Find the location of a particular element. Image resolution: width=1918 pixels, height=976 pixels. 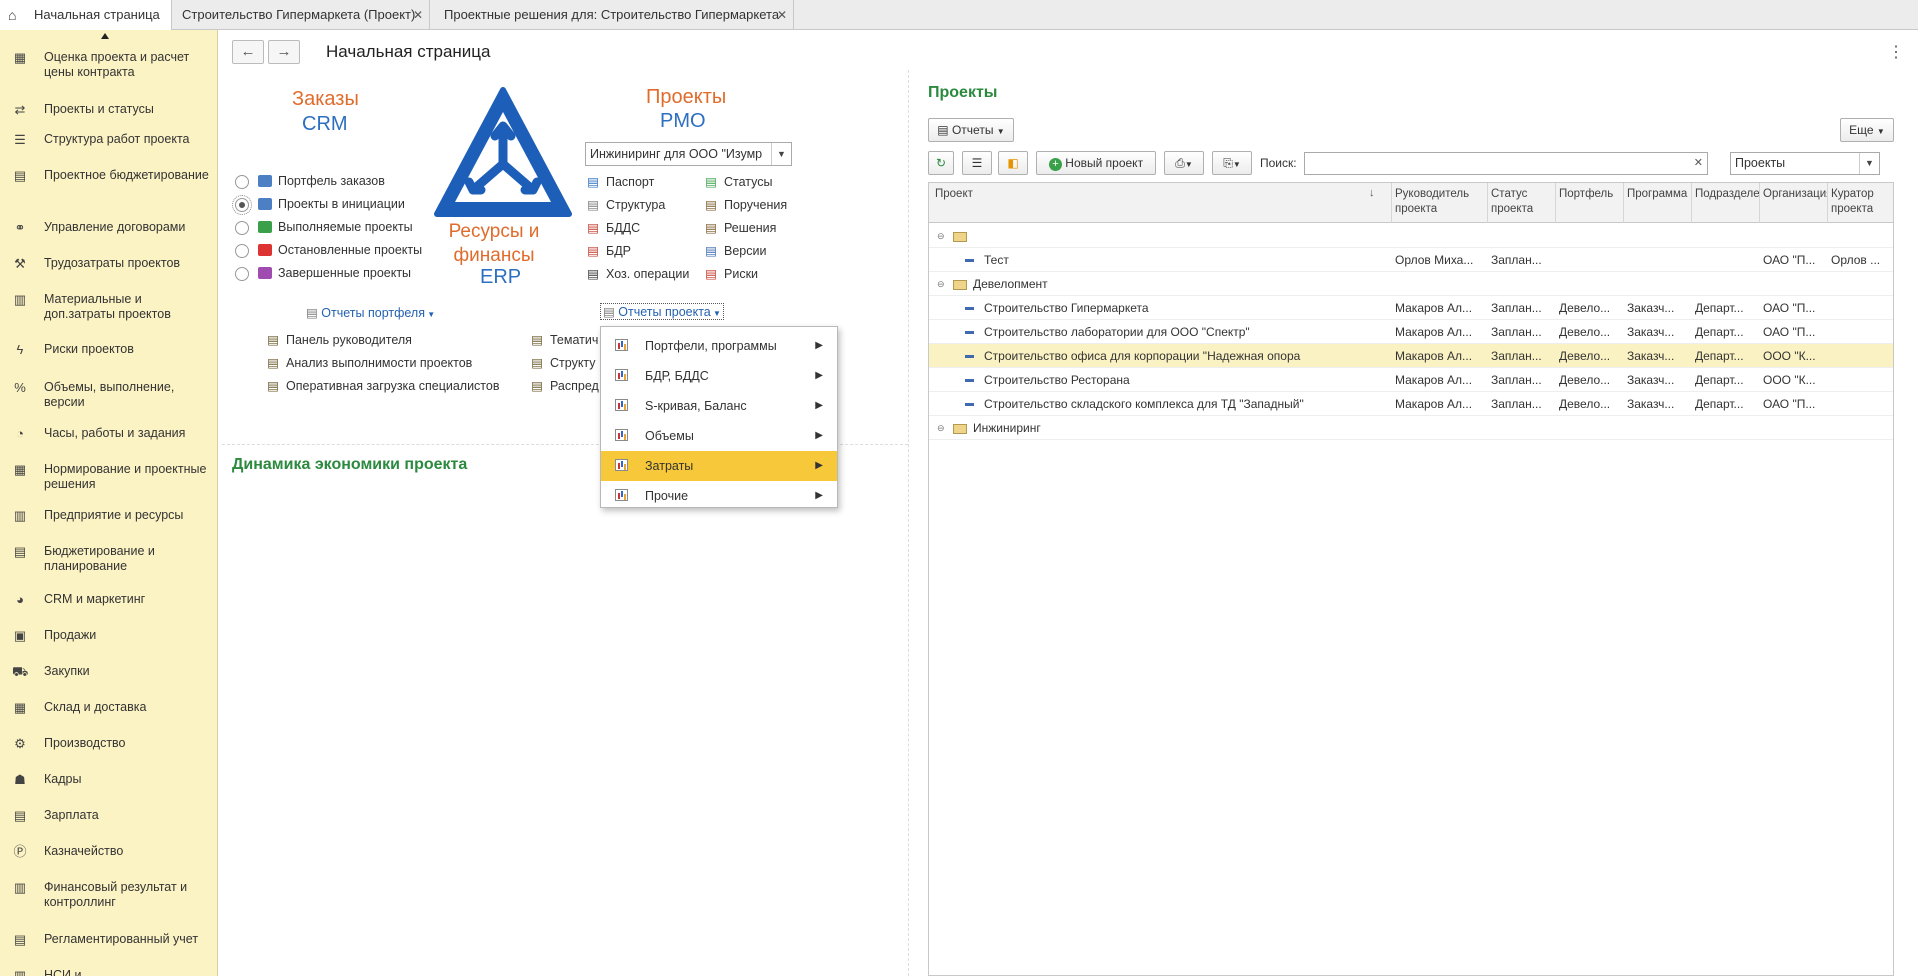

column-header: Подразделение is located at coordinates (1727, 203).